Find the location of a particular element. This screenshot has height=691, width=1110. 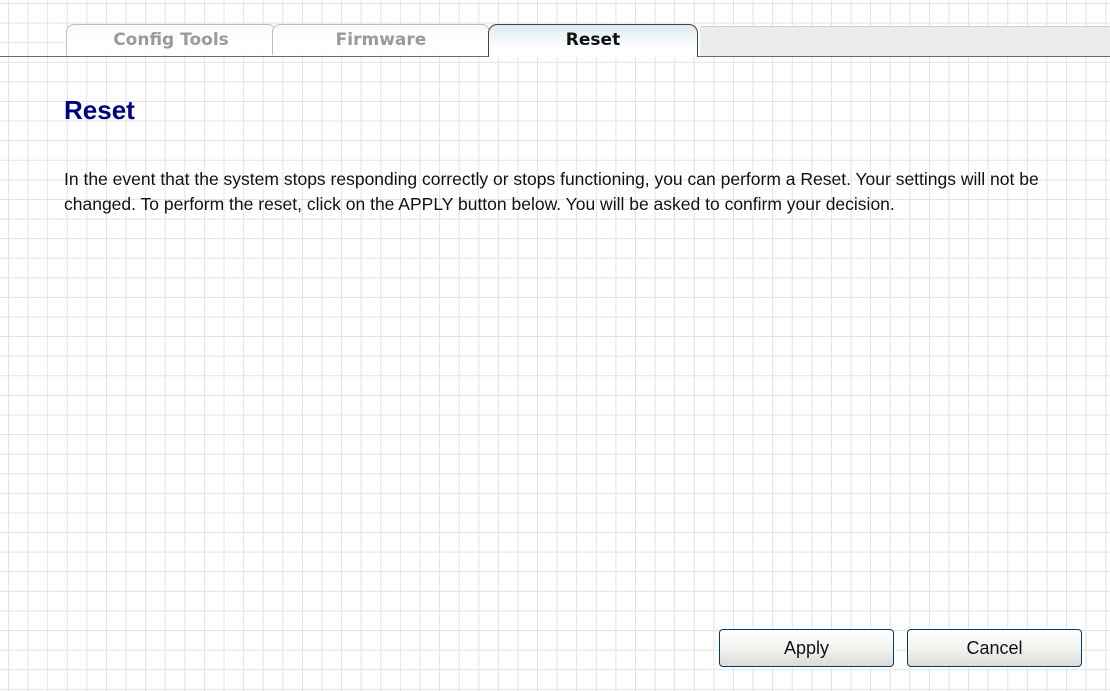

tab-bar: Config Tools Firmware Reset is located at coordinates (555, 30).